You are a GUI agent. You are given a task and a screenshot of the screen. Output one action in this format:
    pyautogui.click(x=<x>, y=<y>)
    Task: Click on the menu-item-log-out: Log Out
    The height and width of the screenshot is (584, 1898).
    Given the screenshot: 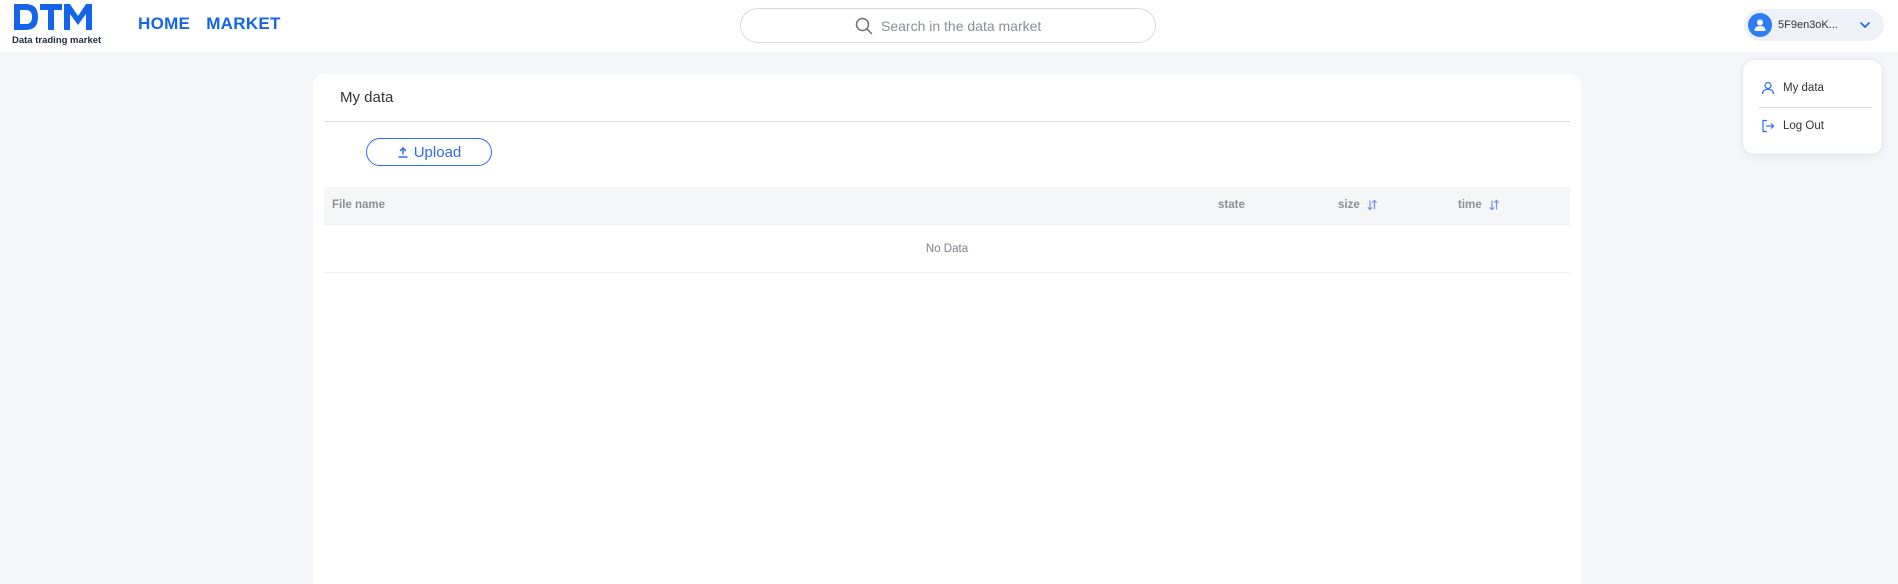 What is the action you would take?
    pyautogui.click(x=1792, y=126)
    